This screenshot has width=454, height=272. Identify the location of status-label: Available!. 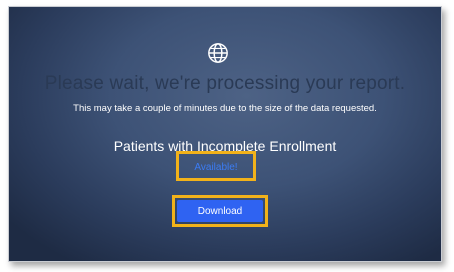
(216, 167).